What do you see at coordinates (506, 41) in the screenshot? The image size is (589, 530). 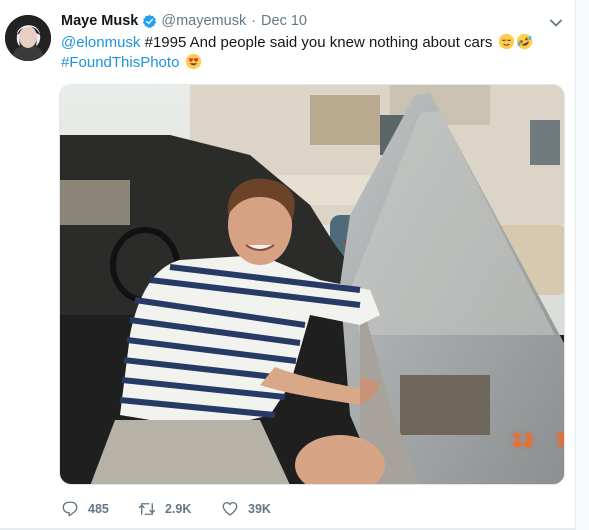 I see `relieved-face-emoji` at bounding box center [506, 41].